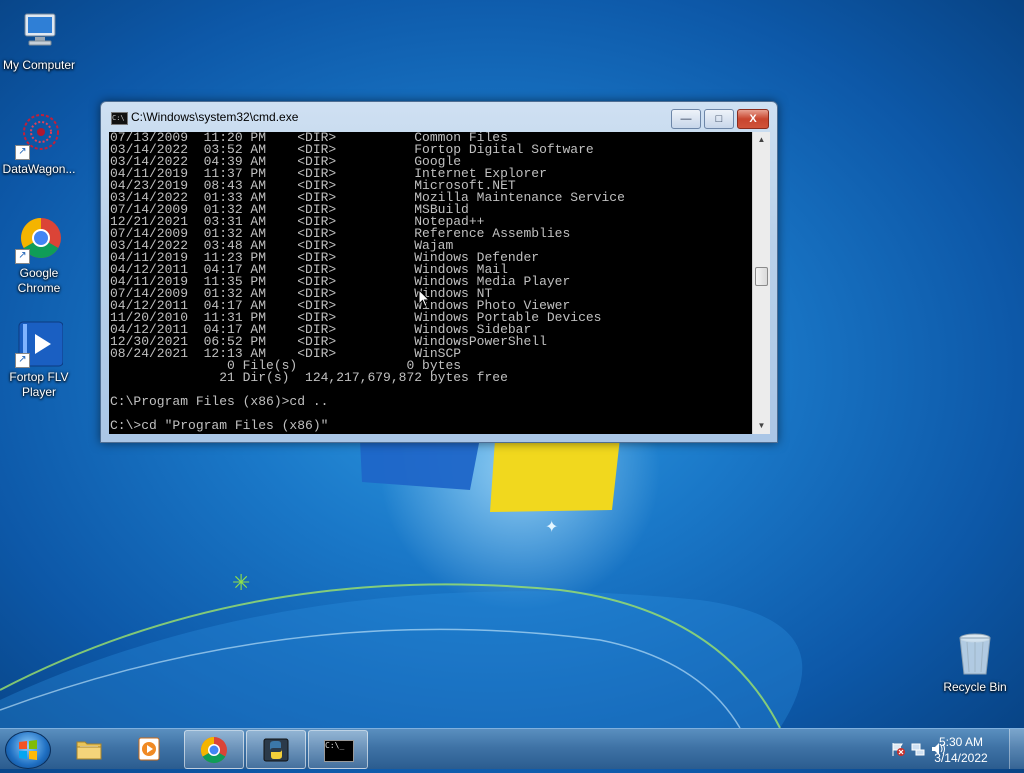 The height and width of the screenshot is (773, 1024). I want to click on fortop-flv-player-shortcut: ↗ Fortop FLV Player, so click(40, 360).